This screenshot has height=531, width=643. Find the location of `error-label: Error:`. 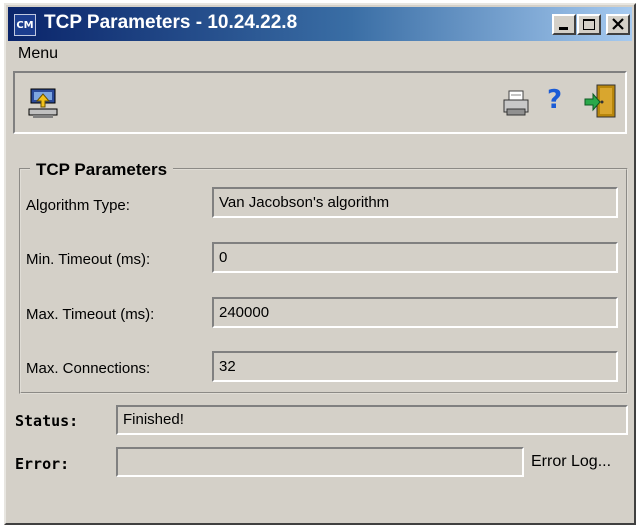

error-label: Error: is located at coordinates (42, 464).